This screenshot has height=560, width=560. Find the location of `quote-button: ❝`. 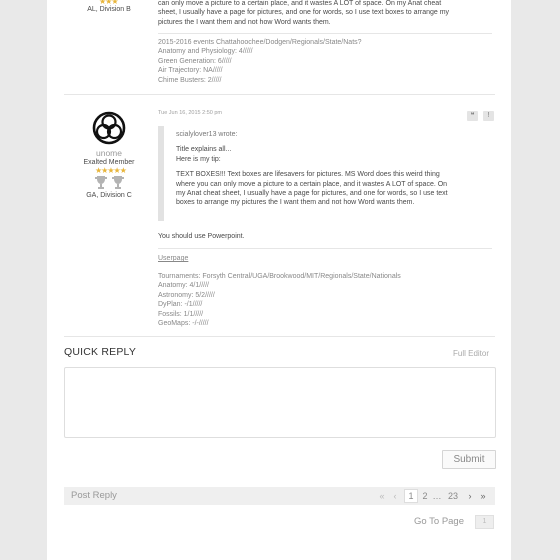

quote-button: ❝ is located at coordinates (472, 116).